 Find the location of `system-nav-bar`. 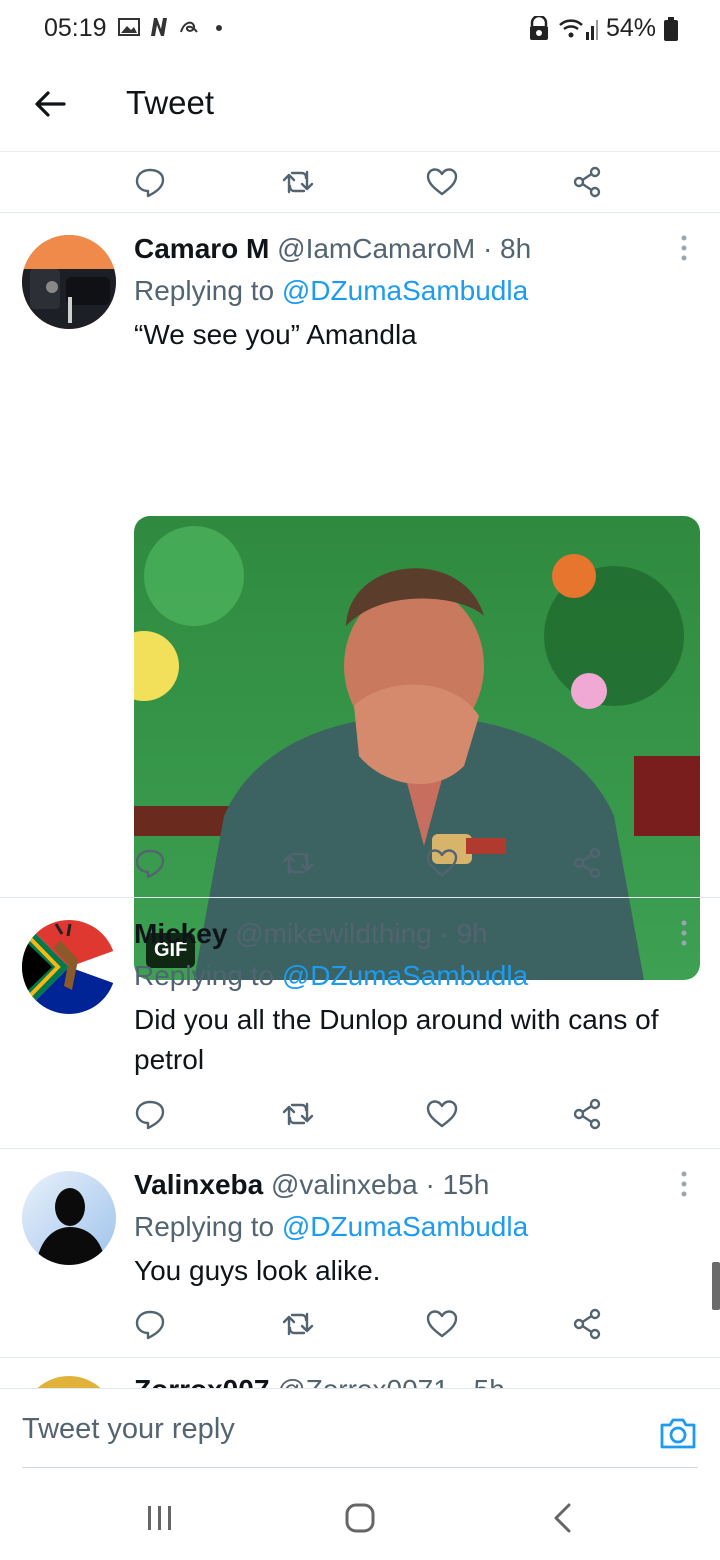

system-nav-bar is located at coordinates (360, 1514).